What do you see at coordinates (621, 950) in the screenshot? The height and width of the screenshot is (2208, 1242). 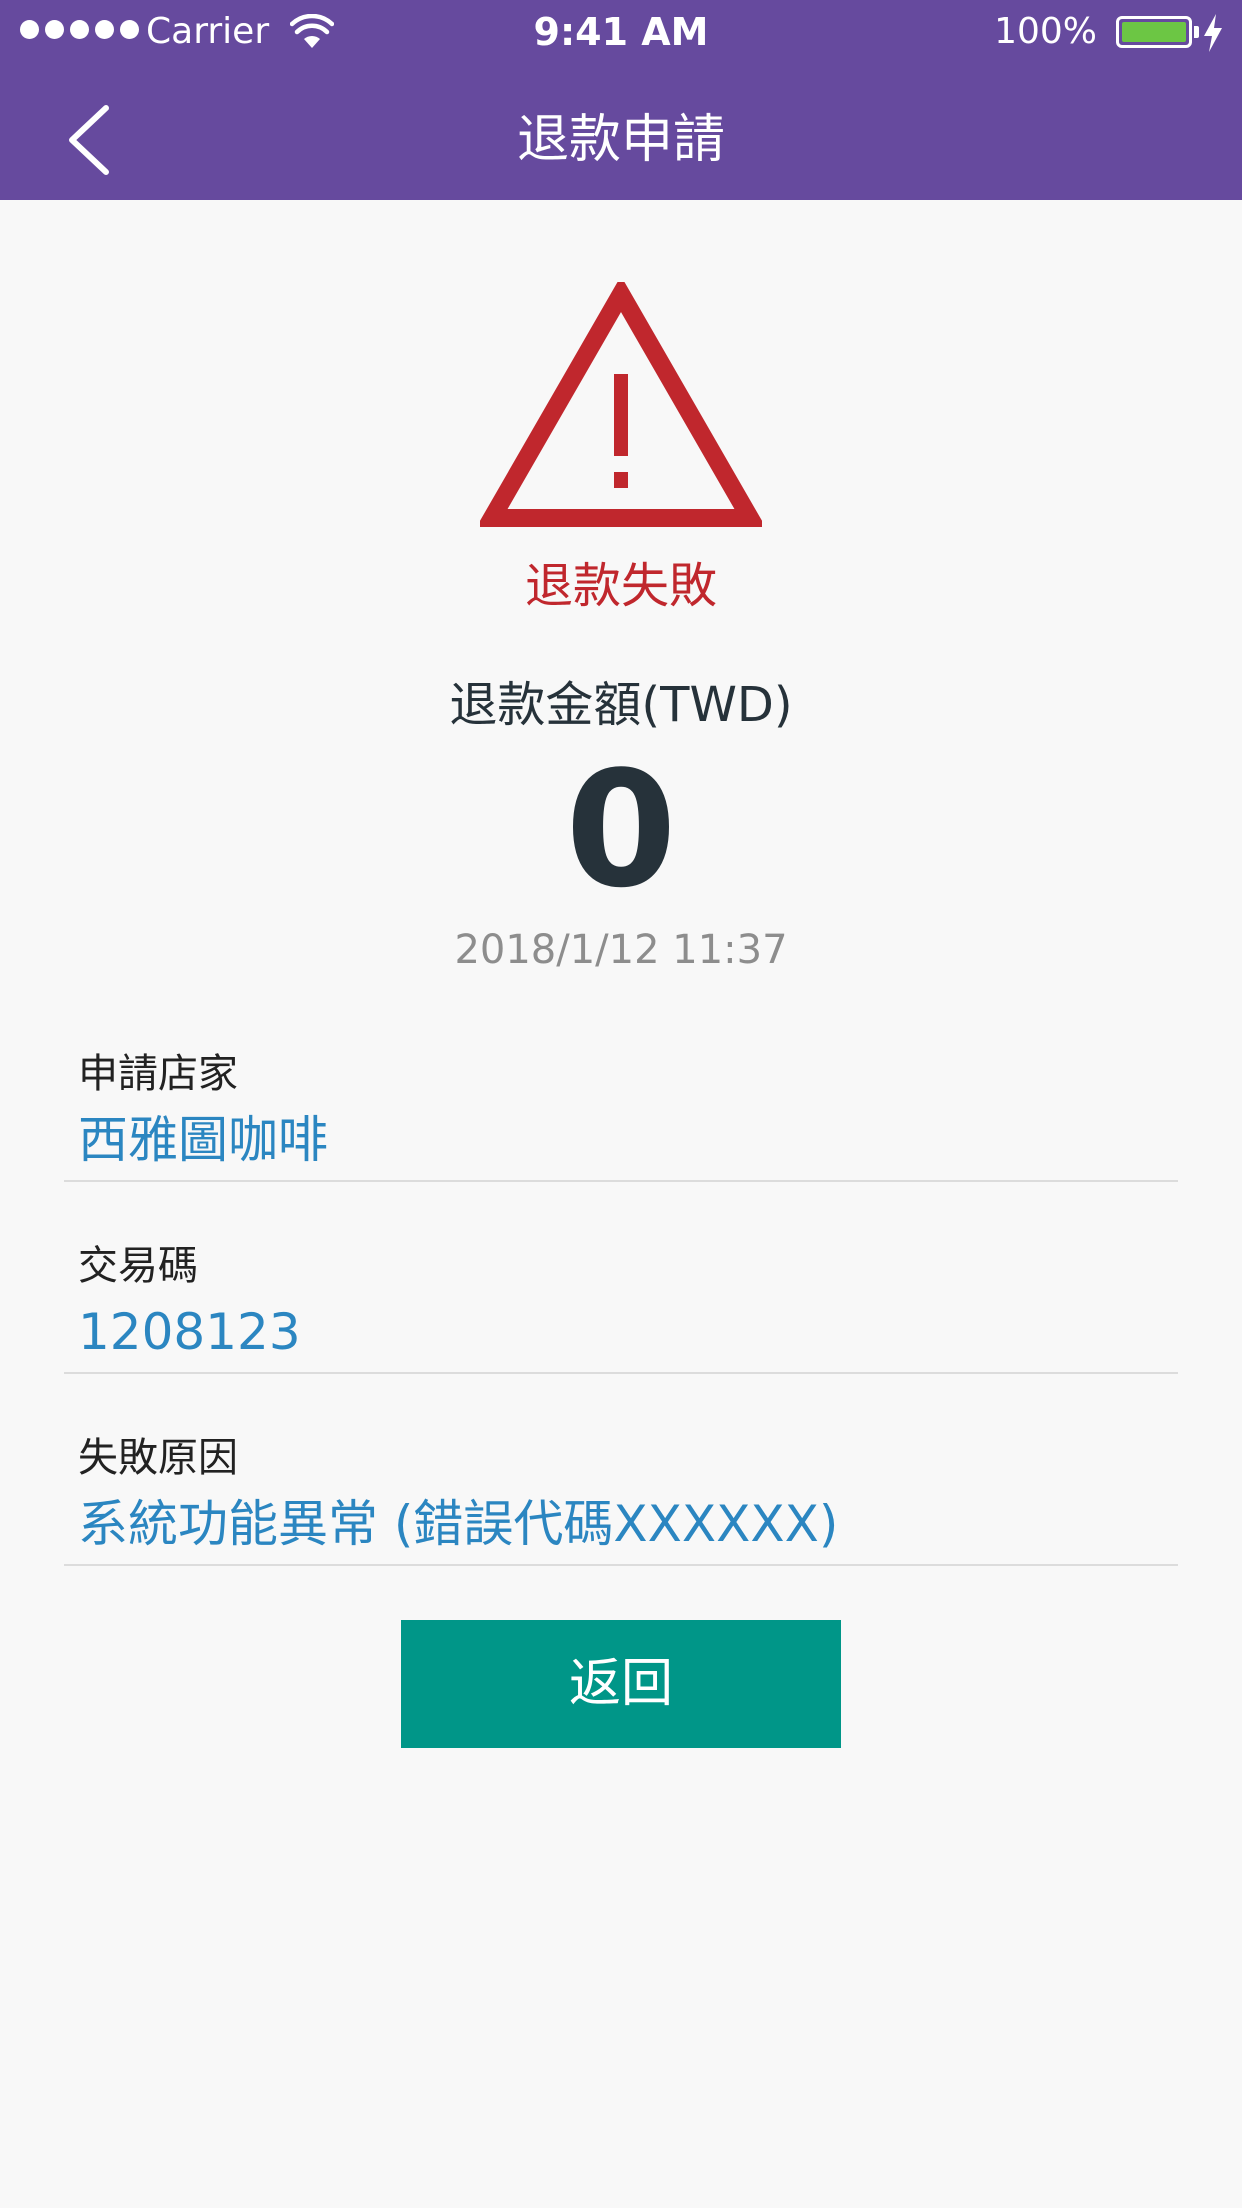 I see `refund-timestamp: 2018/1/12 11:37` at bounding box center [621, 950].